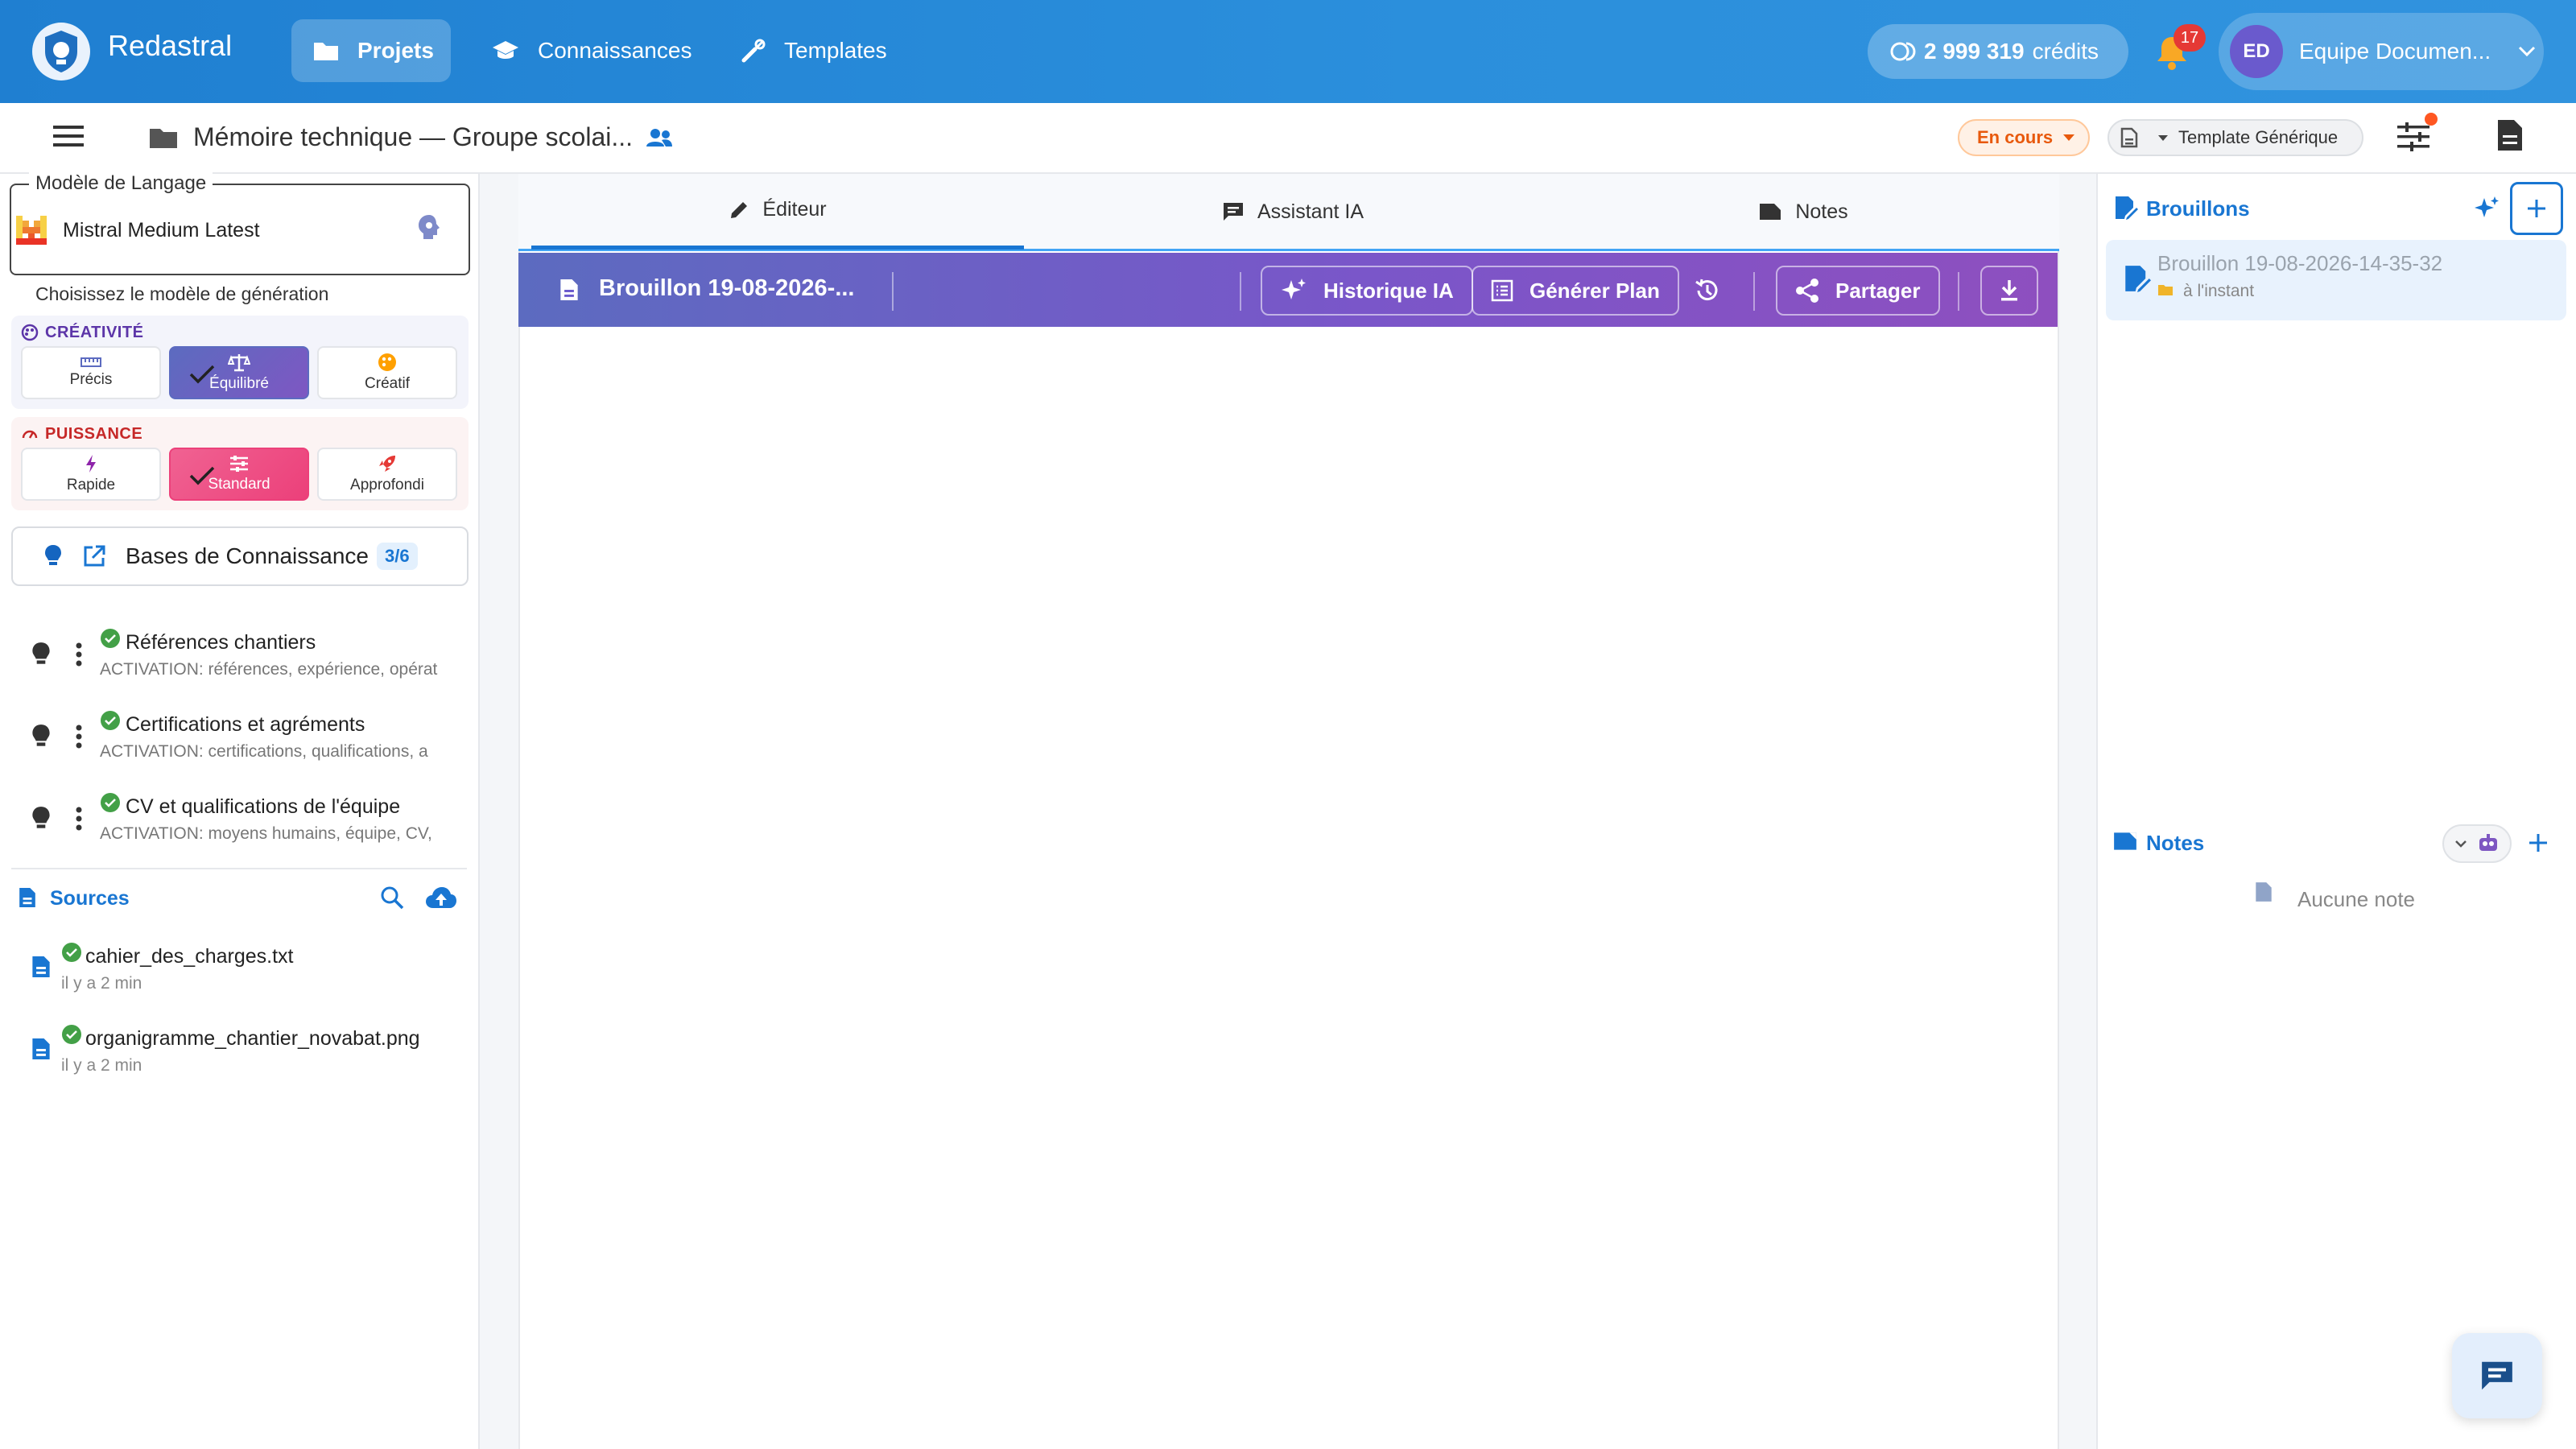 This screenshot has width=2576, height=1449. Describe the element at coordinates (94, 556) in the screenshot. I see `external-link-icon` at that location.